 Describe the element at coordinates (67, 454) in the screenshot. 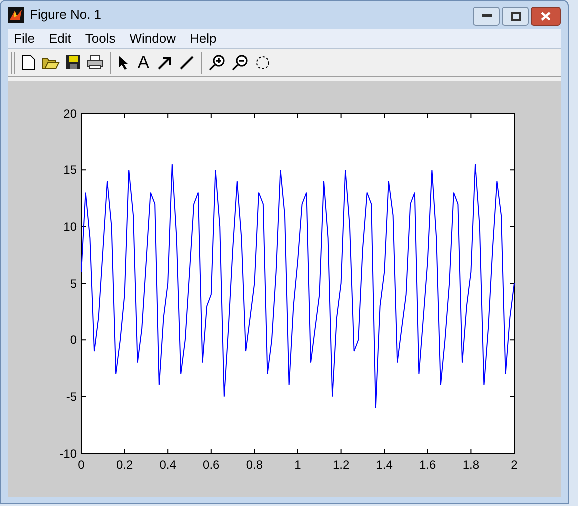

I see `y-tick-label: -10` at that location.